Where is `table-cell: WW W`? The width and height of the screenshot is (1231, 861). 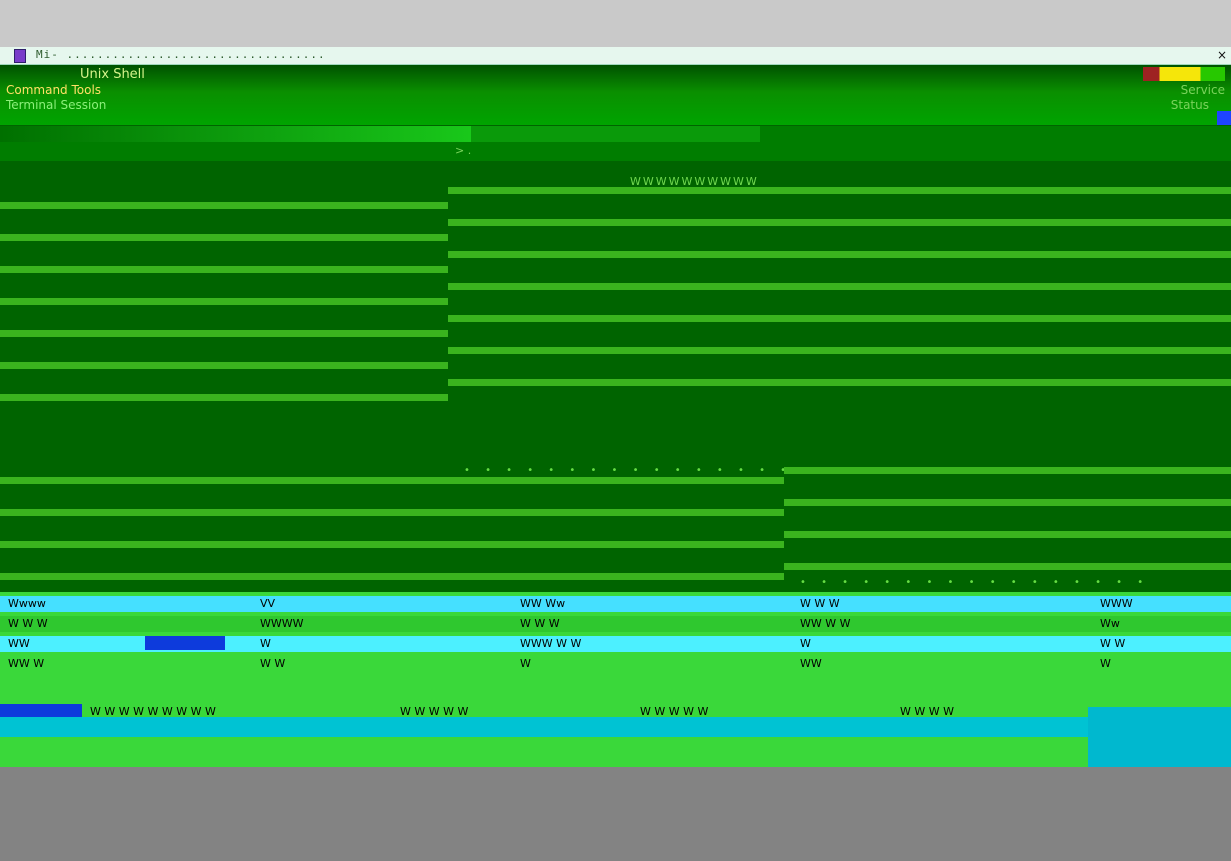
table-cell: WW W is located at coordinates (26, 663).